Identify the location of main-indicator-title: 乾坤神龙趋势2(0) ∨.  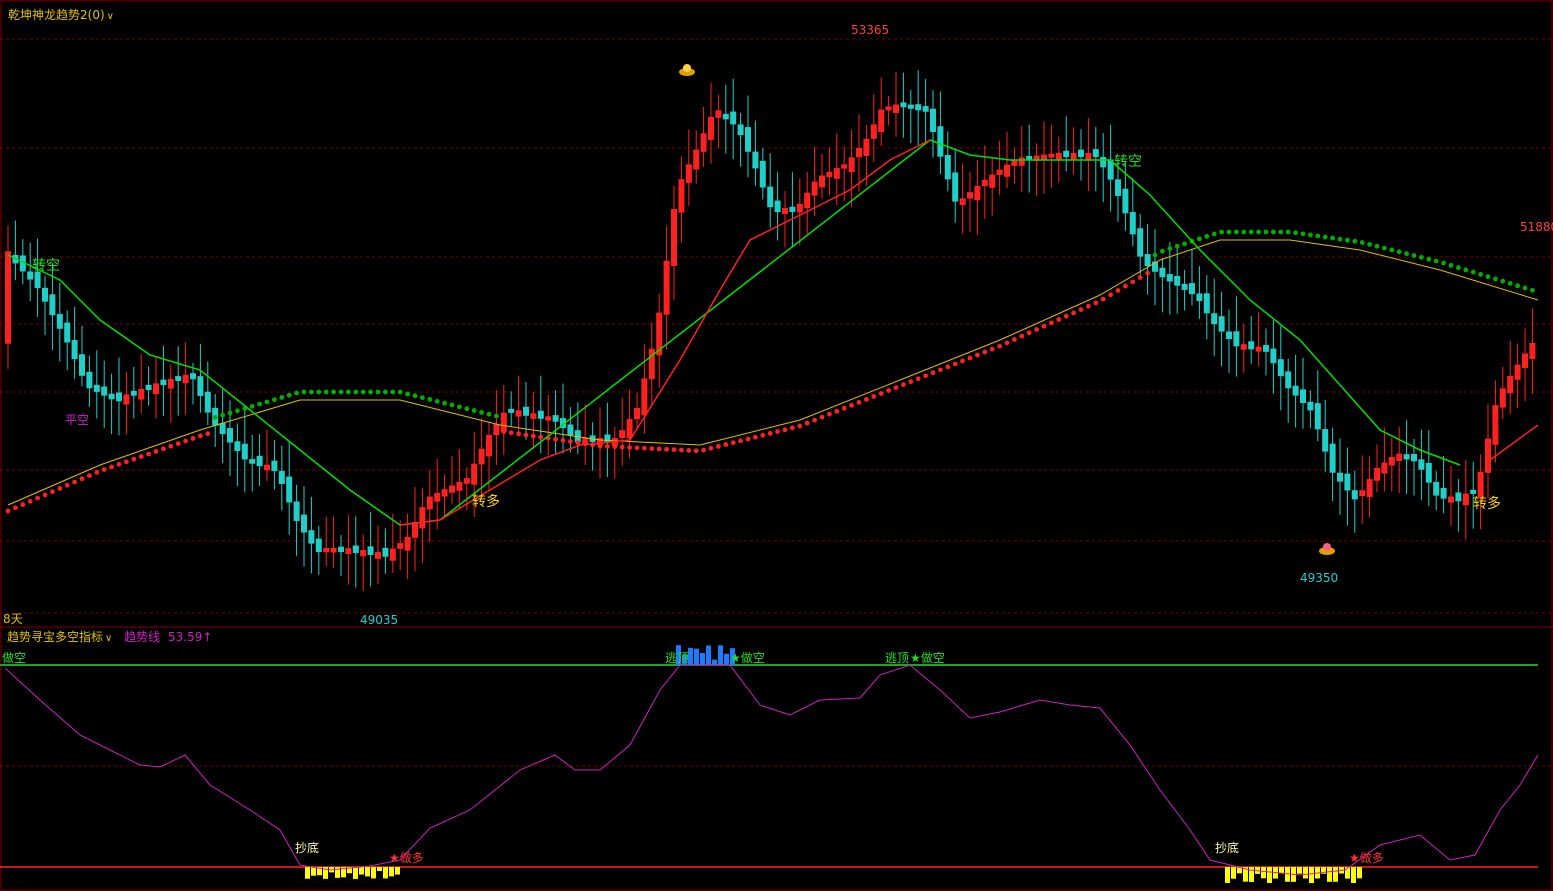
(61, 14).